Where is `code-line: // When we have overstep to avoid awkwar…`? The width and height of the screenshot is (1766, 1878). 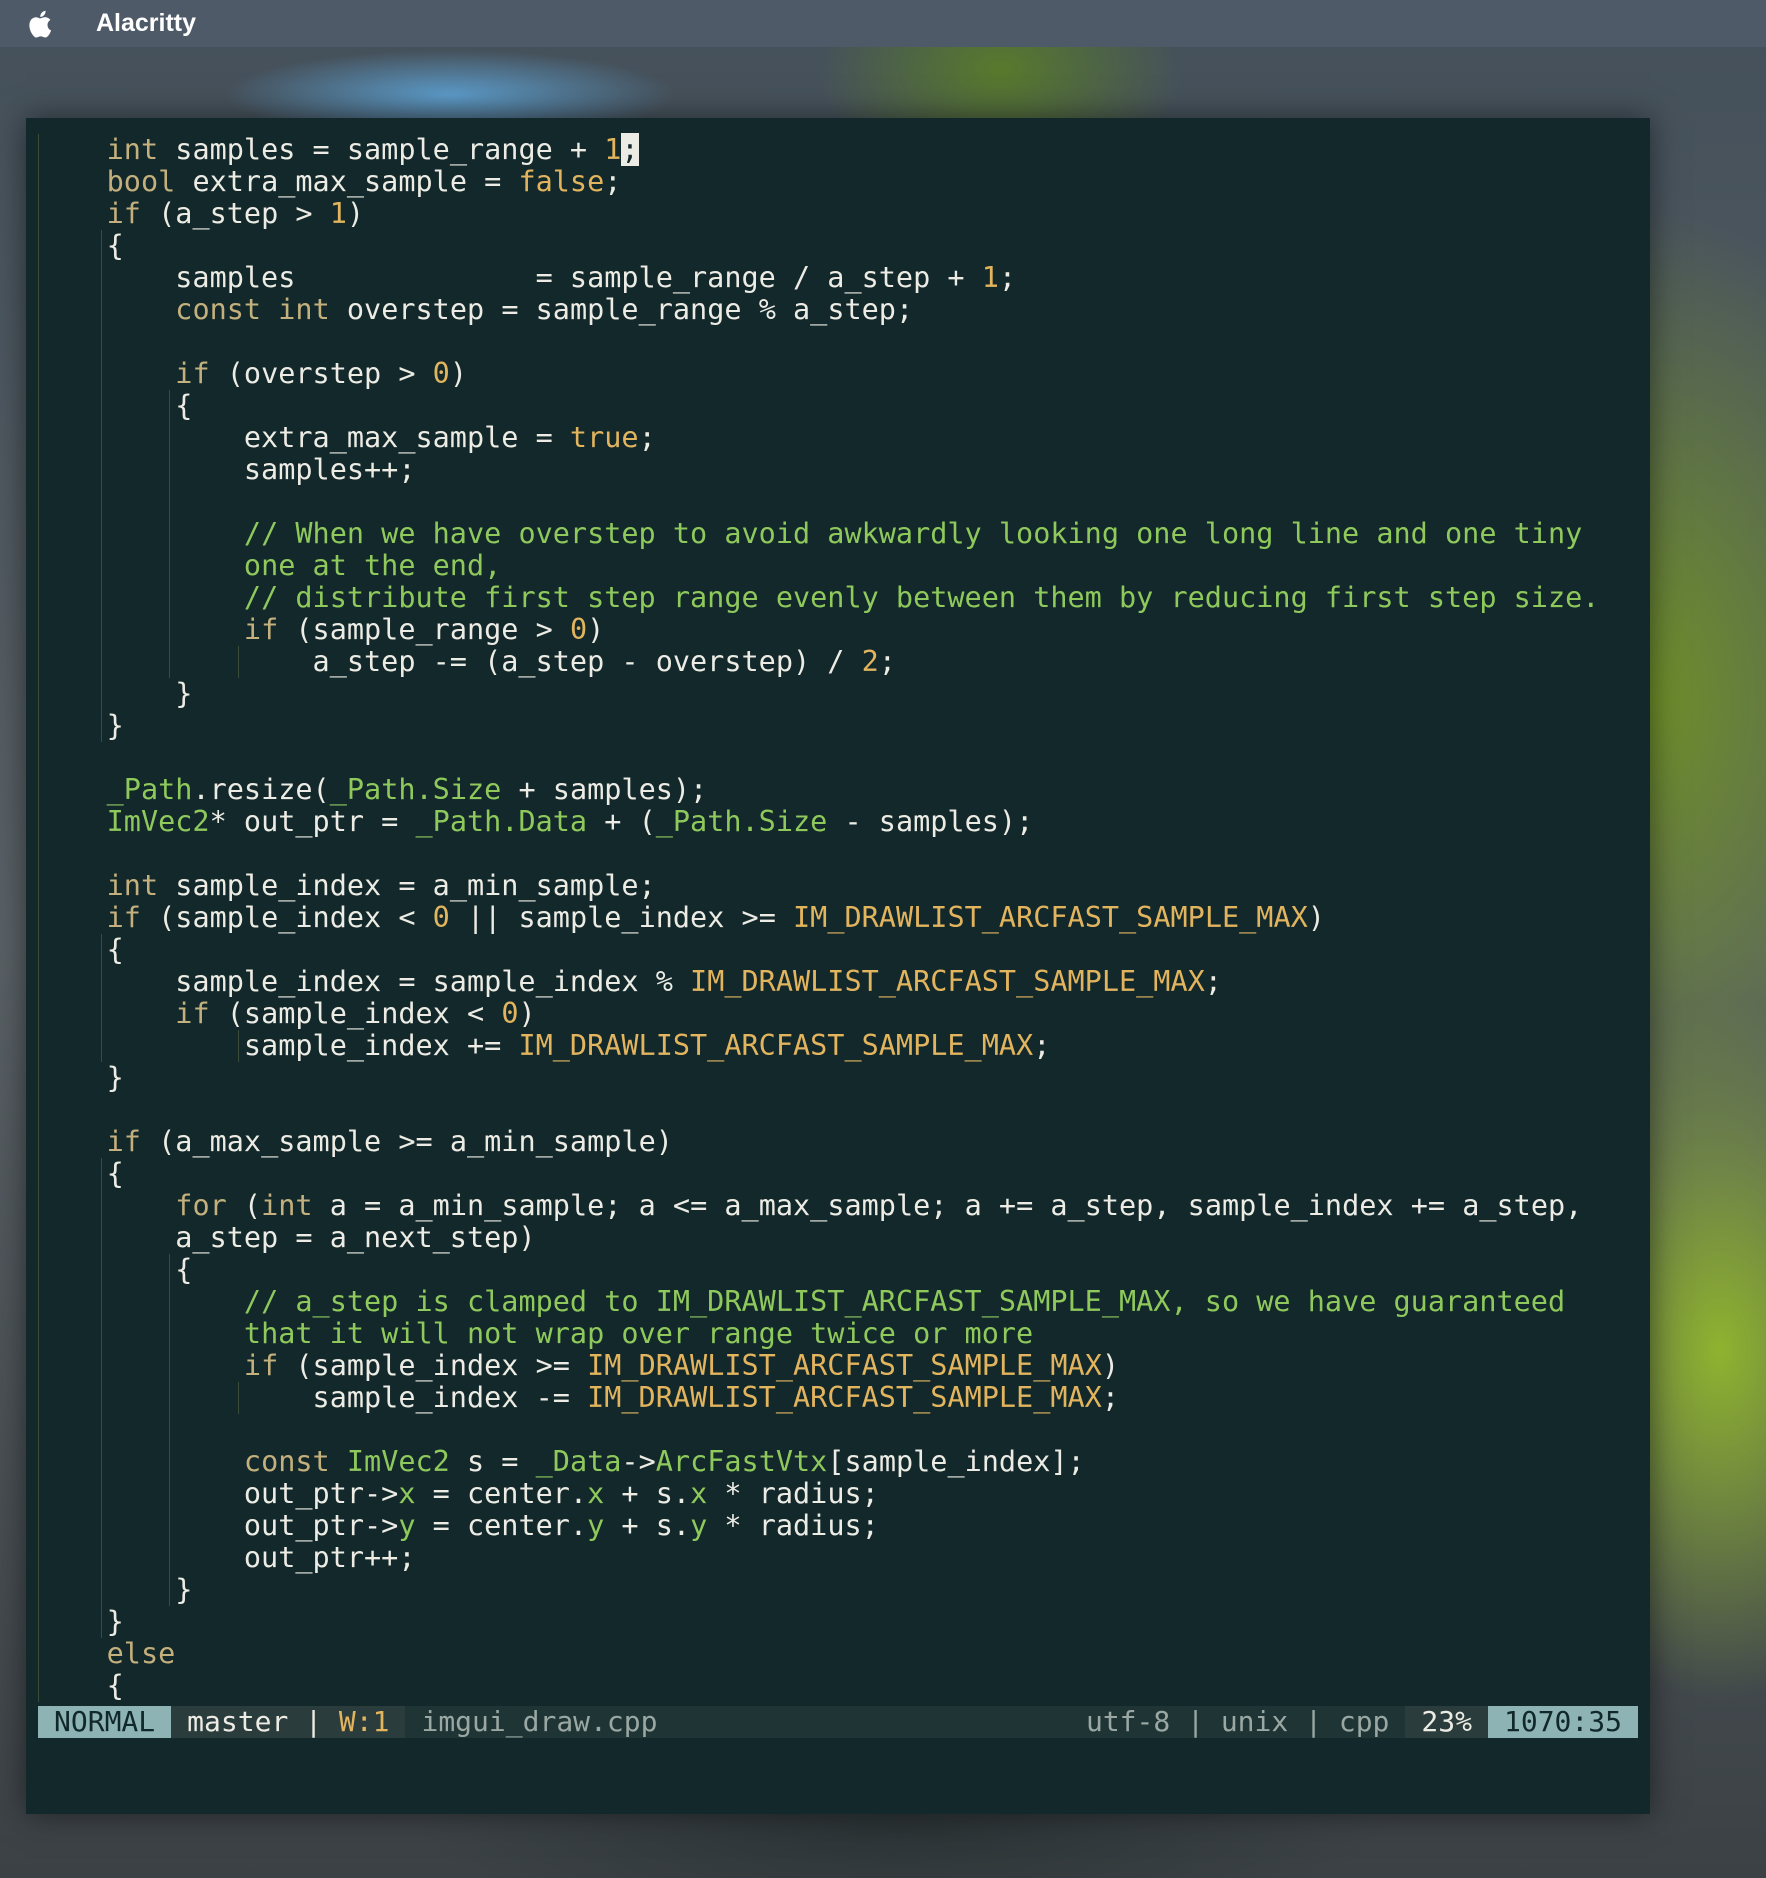 code-line: // When we have overstep to avoid awkwar… is located at coordinates (838, 534).